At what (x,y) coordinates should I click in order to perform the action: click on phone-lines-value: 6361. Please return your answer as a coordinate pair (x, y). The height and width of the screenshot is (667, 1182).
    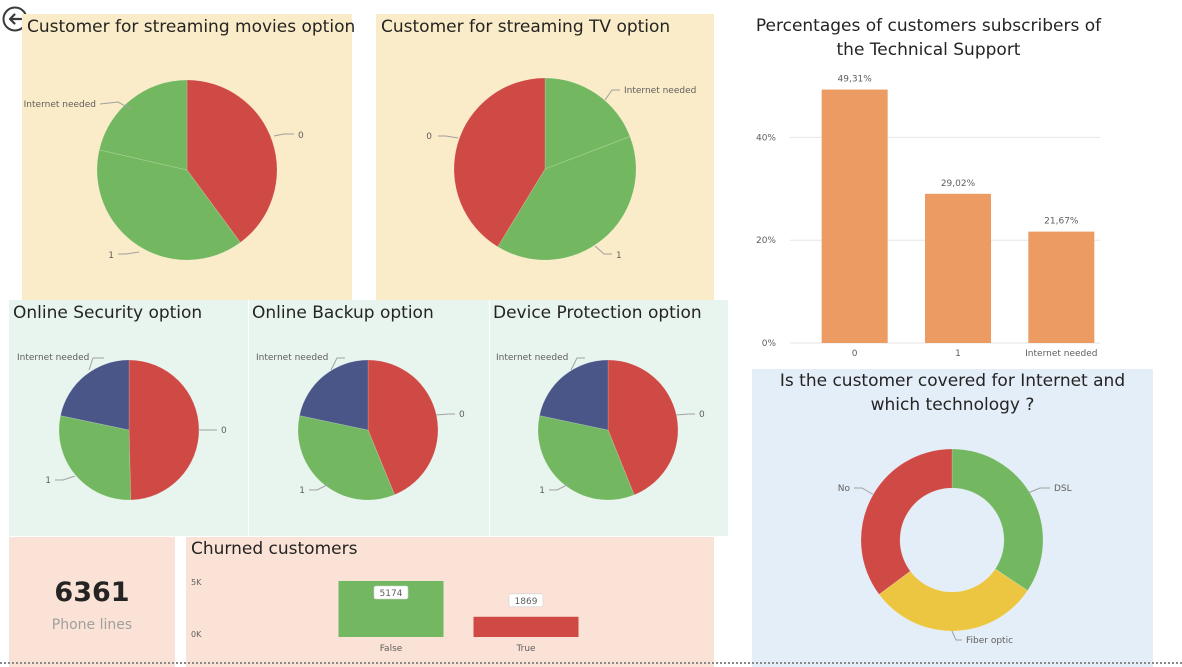
    Looking at the image, I should click on (92, 592).